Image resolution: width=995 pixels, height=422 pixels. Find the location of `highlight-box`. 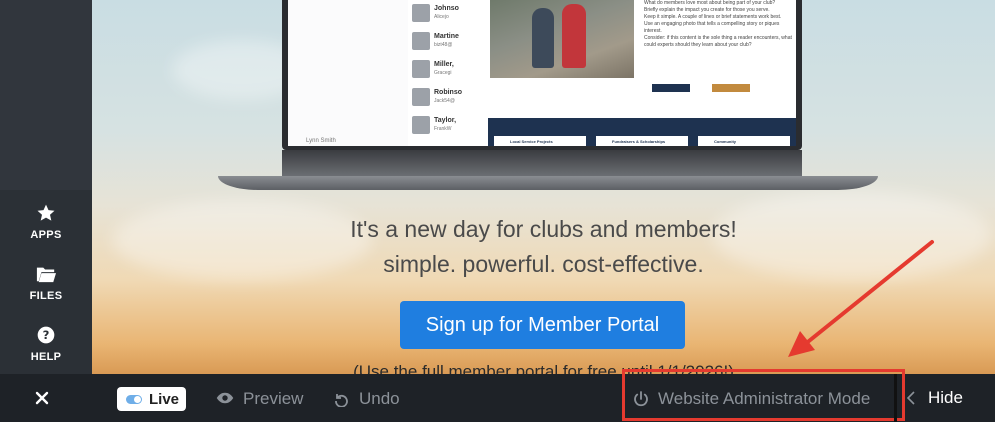

highlight-box is located at coordinates (763, 395).